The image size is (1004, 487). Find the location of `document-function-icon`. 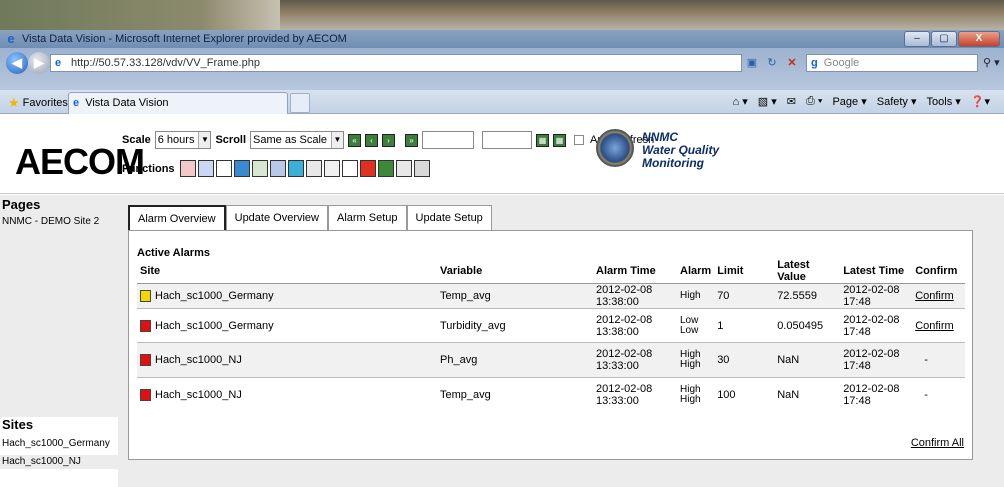

document-function-icon is located at coordinates (331, 168).